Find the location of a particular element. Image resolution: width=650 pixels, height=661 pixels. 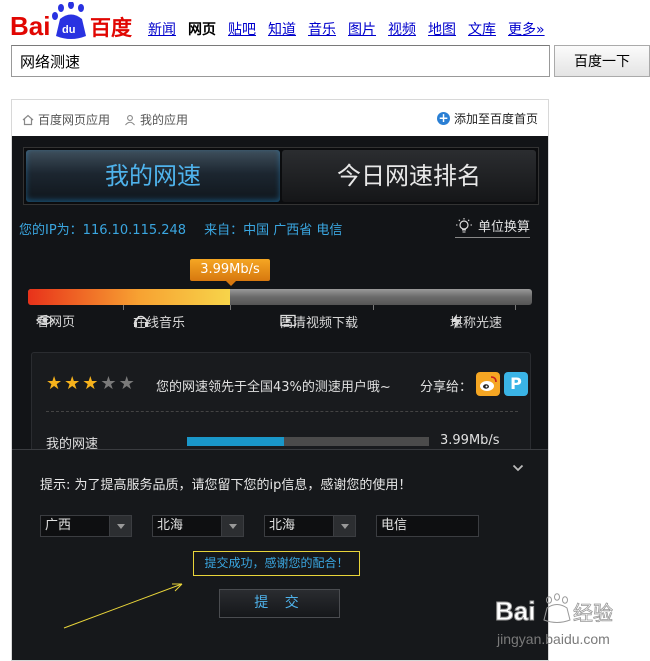

search-button: 百度一下 is located at coordinates (602, 61).